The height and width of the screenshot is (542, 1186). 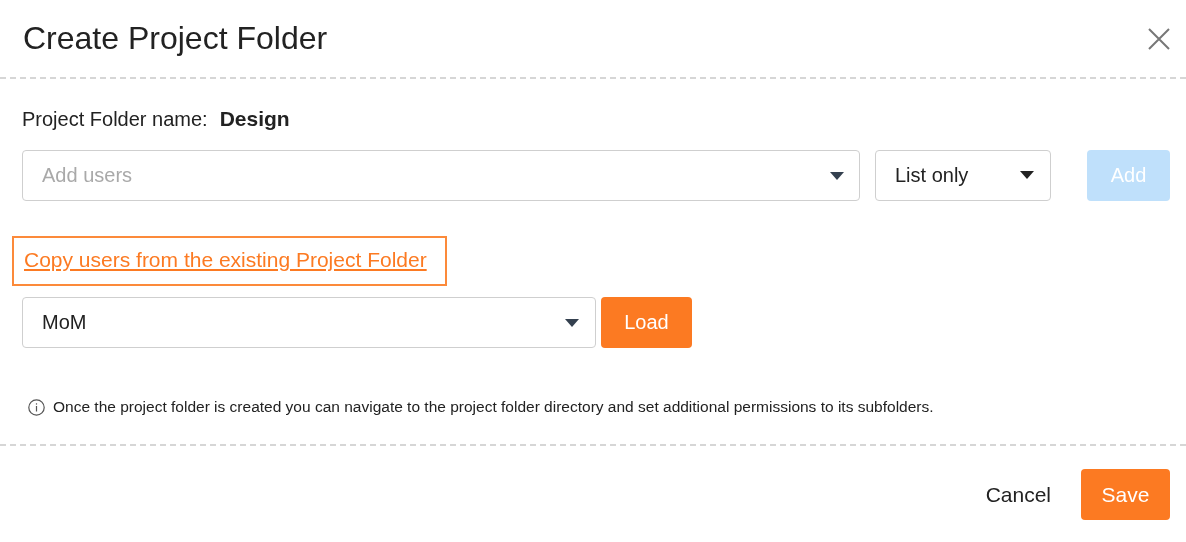 I want to click on close-icon, so click(x=1159, y=38).